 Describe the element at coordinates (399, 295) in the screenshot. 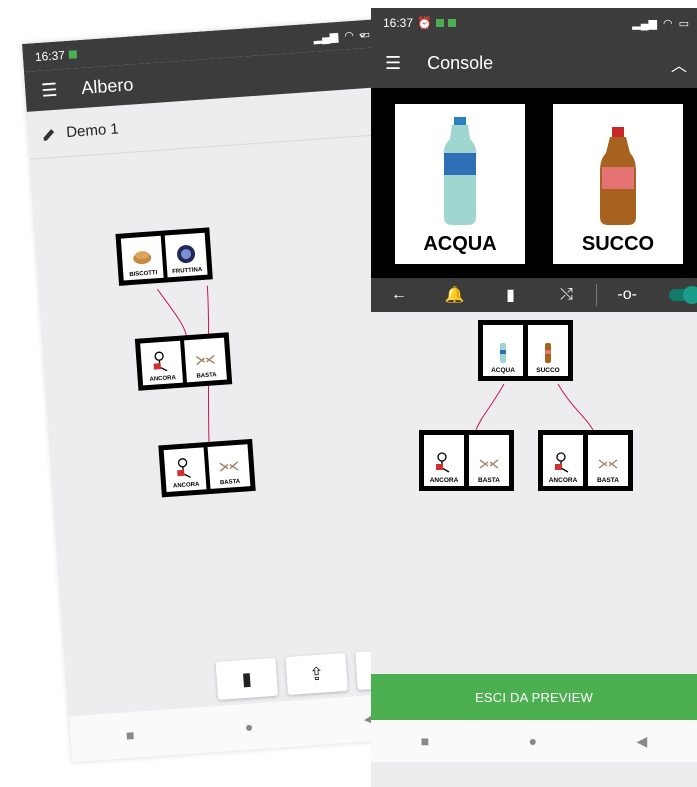

I see `back-arrow-icon: ←` at that location.